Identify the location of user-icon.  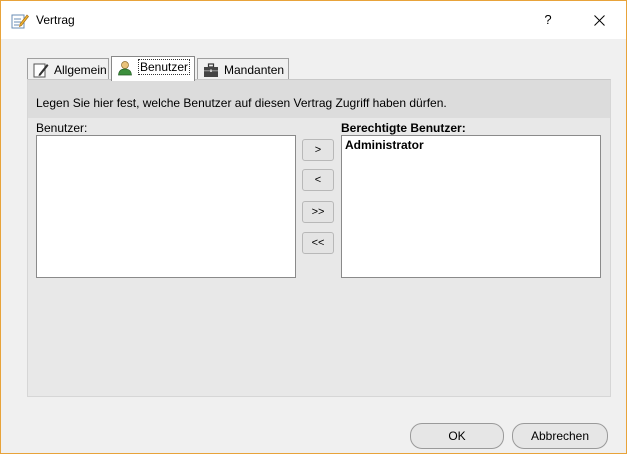
(125, 68).